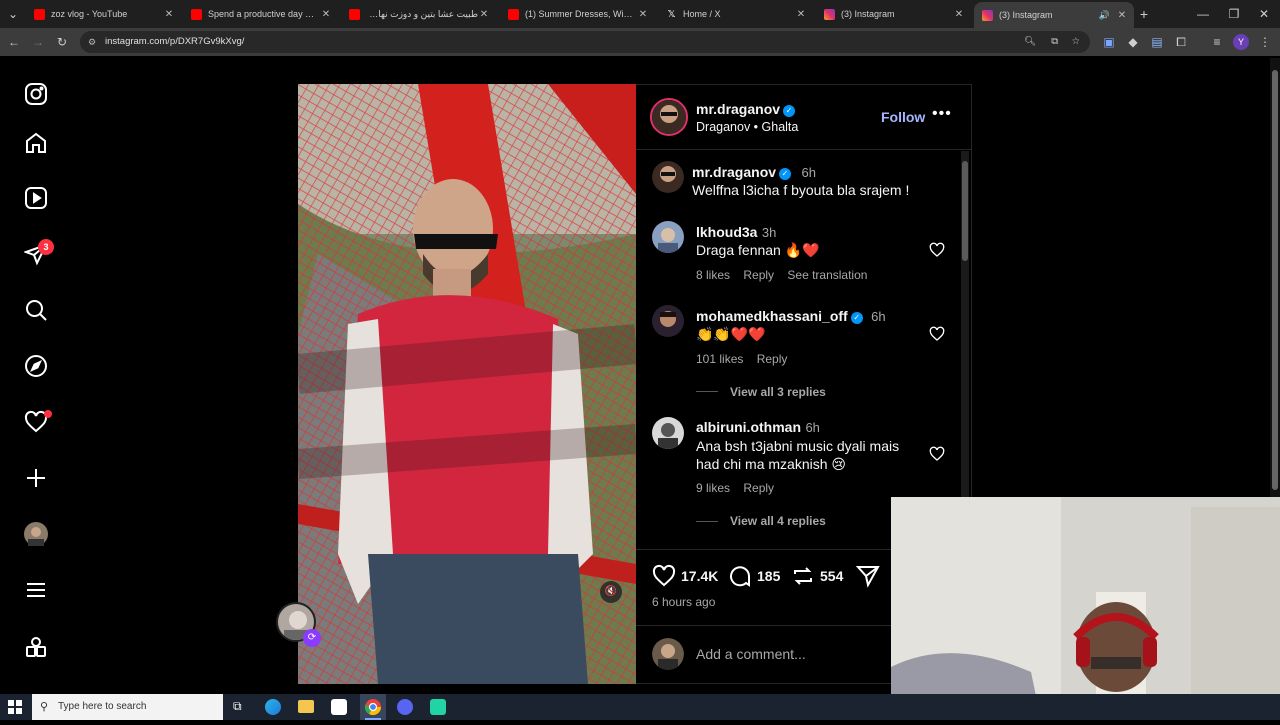 The width and height of the screenshot is (1280, 725). Describe the element at coordinates (405, 707) in the screenshot. I see `discord-icon` at that location.